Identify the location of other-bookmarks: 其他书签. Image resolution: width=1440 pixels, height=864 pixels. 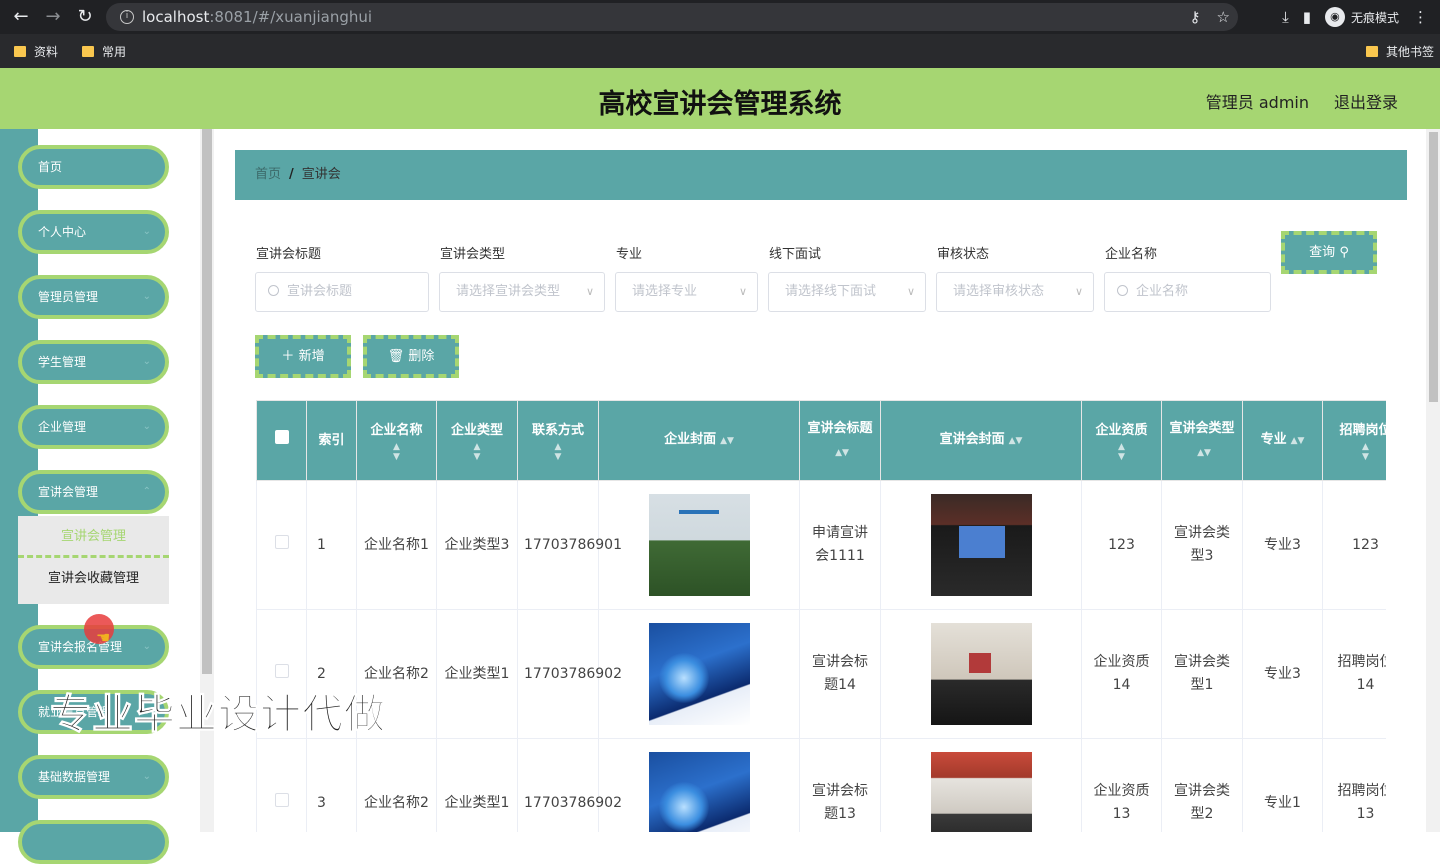
(1399, 51).